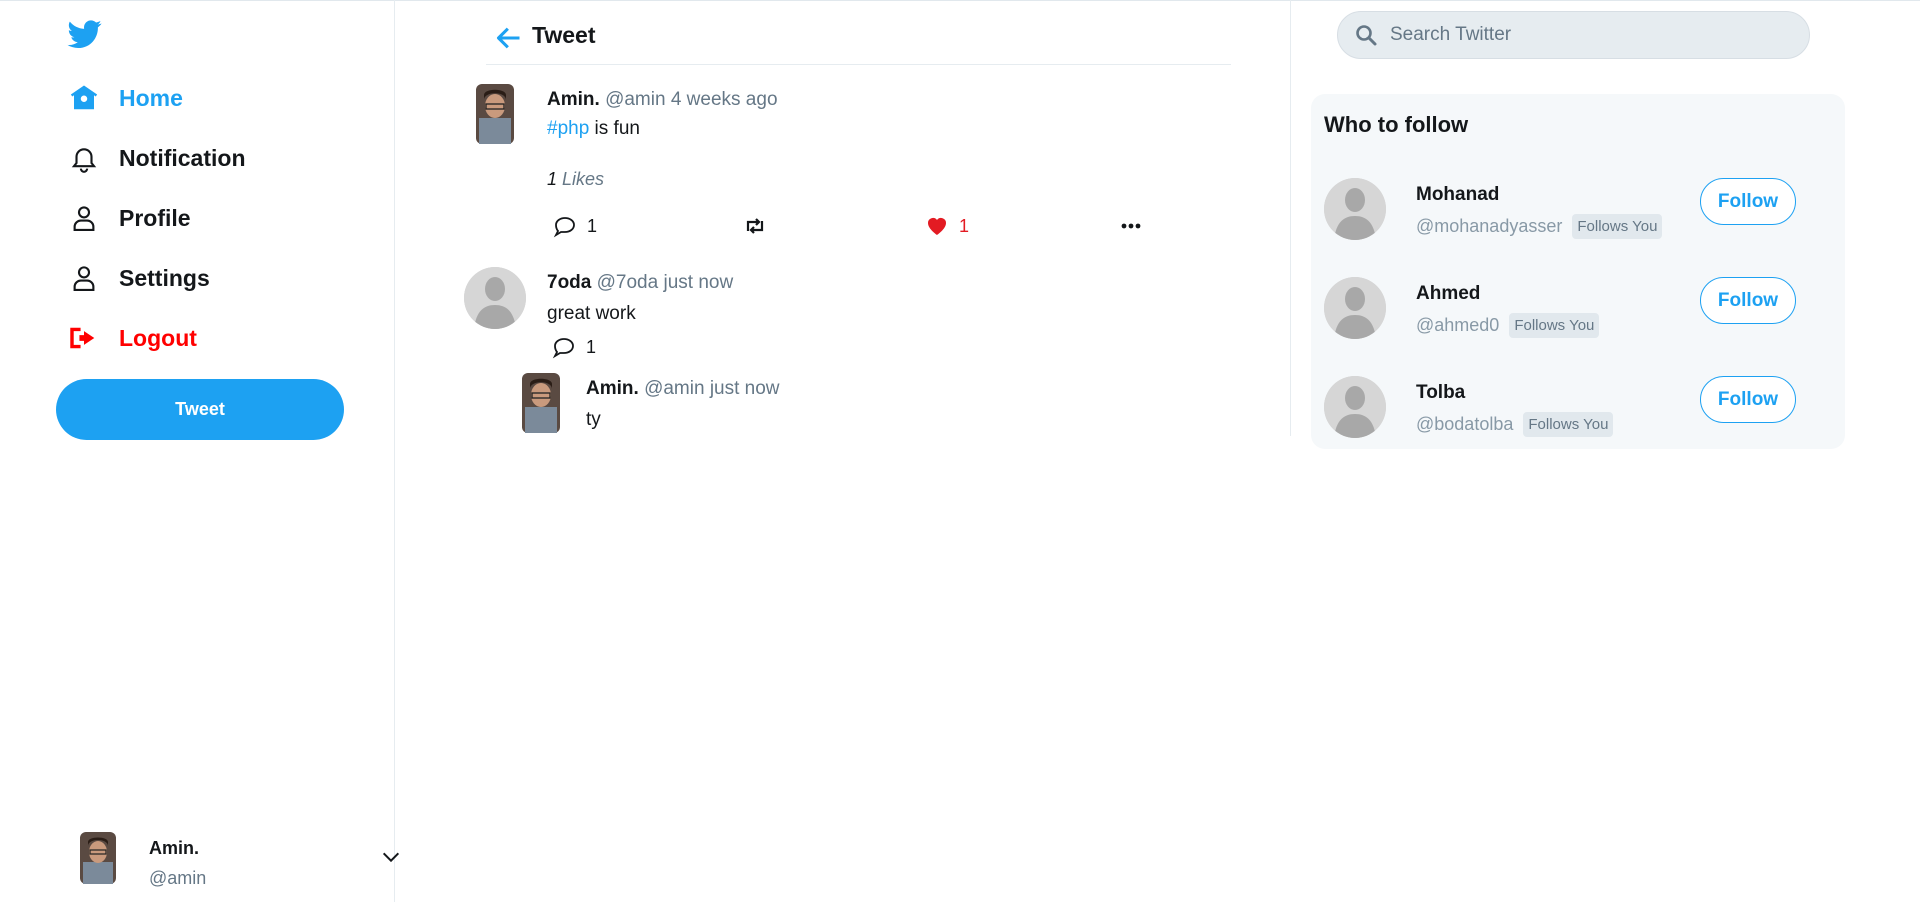 This screenshot has width=1920, height=902. I want to click on nav-profile: Profile, so click(129, 218).